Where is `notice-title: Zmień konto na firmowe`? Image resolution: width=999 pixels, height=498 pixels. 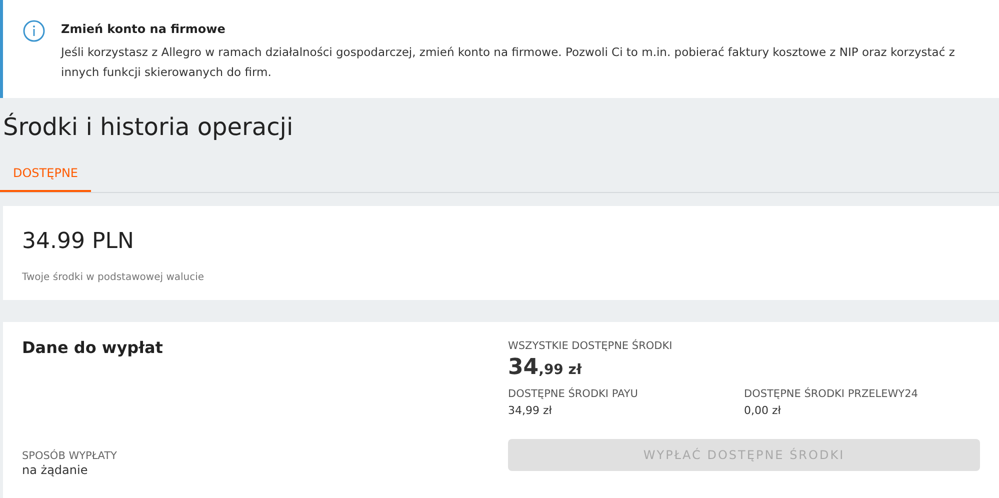 notice-title: Zmień konto na firmowe is located at coordinates (143, 29).